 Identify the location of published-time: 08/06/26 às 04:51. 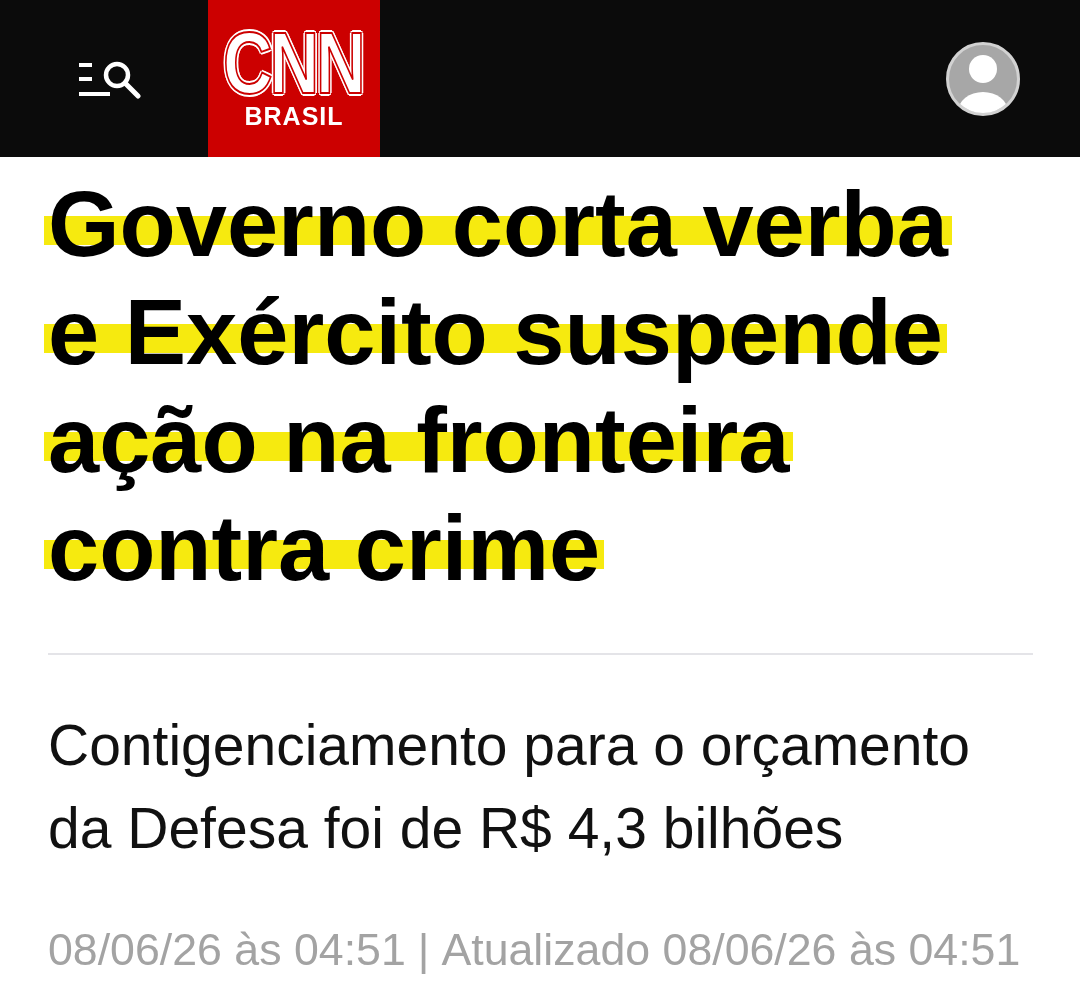
(227, 950).